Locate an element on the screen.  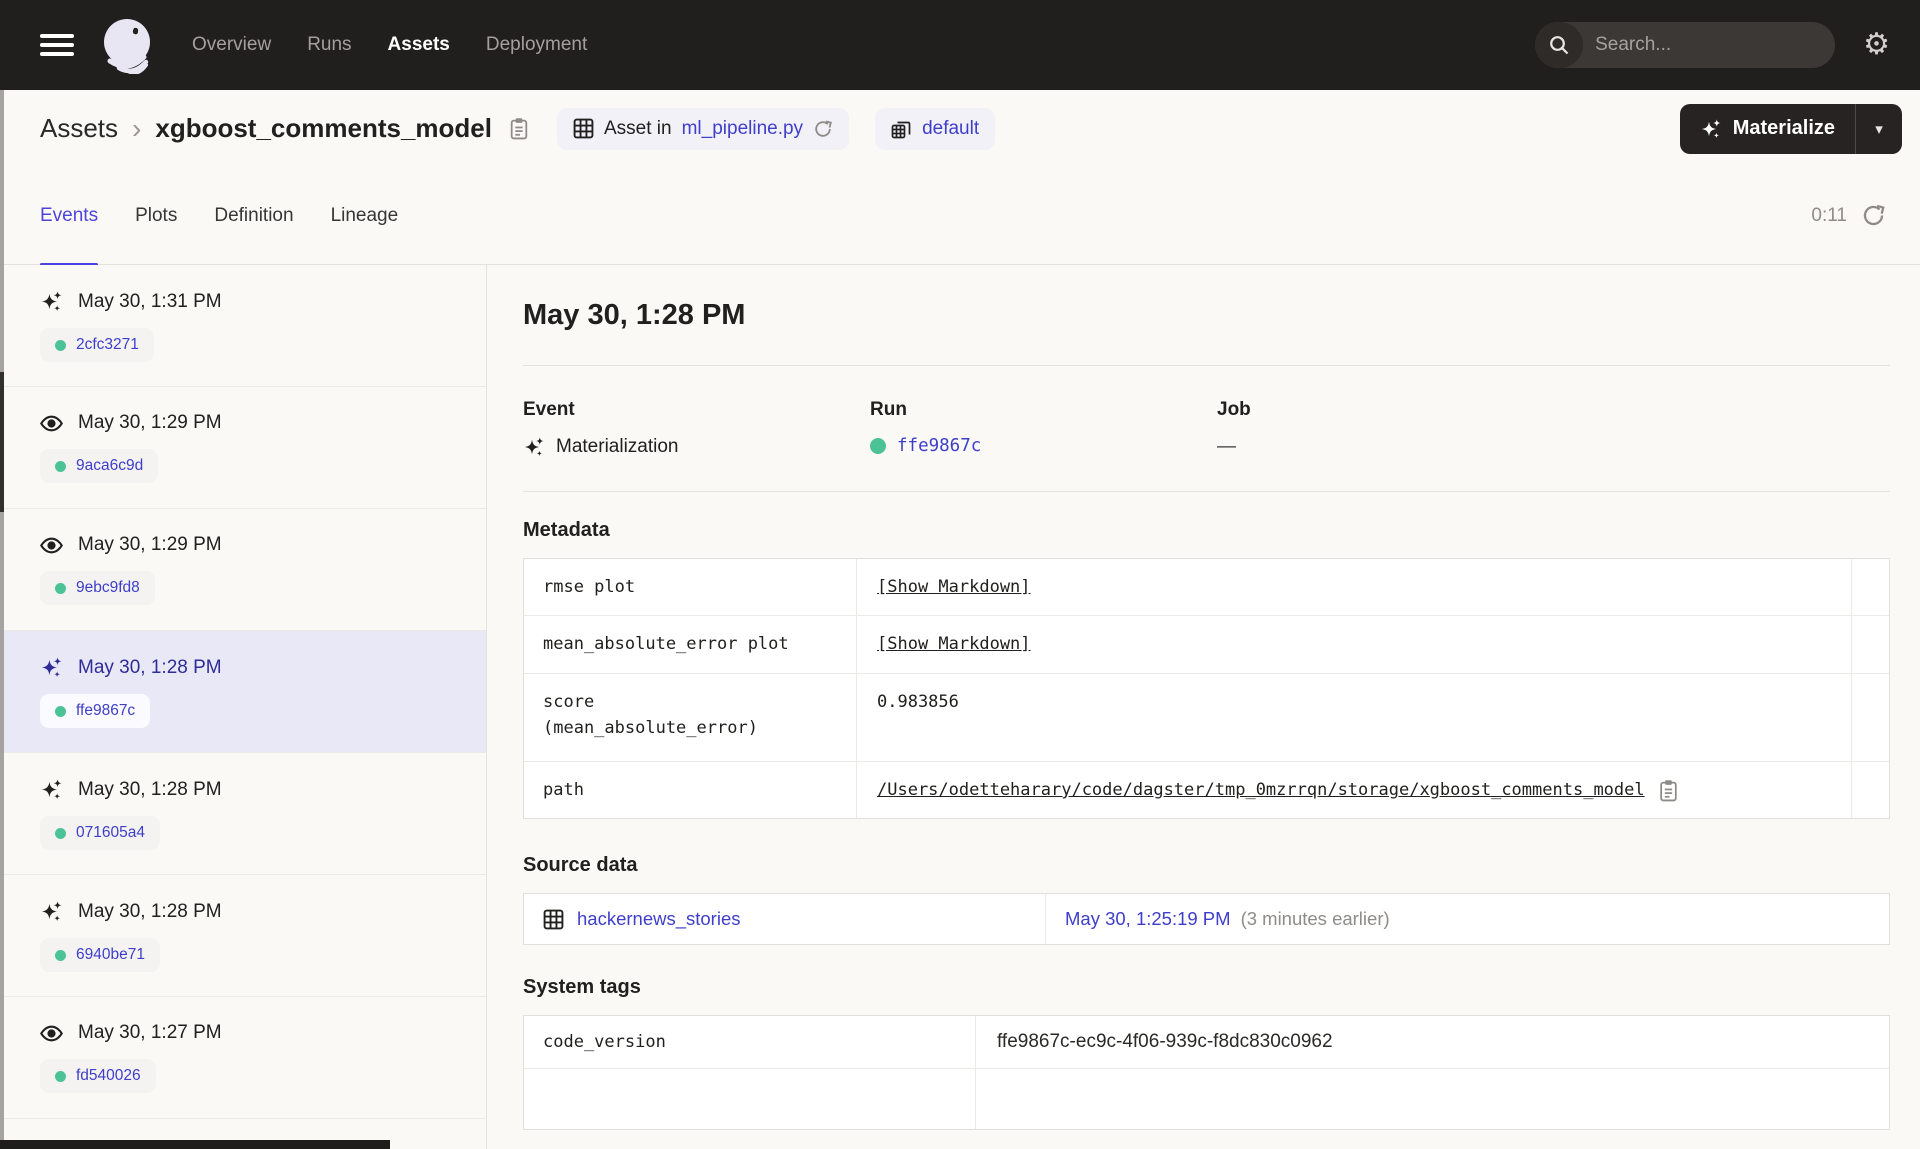
event-list-item-selected: May 30, 1:28 PM ffe9867c is located at coordinates (243, 692).